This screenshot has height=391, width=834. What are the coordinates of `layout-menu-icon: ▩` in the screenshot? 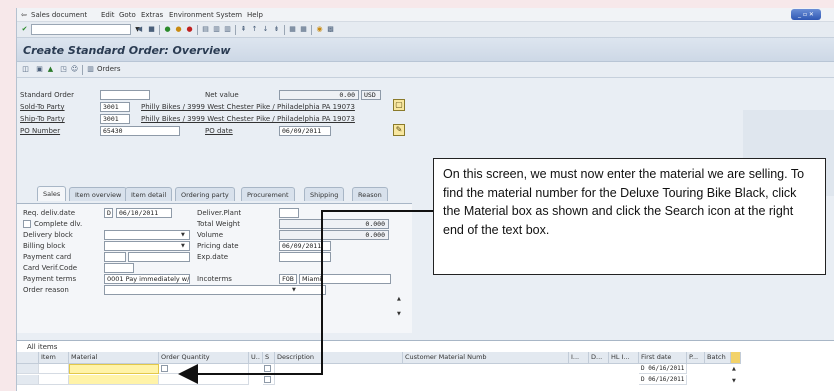 It's located at (330, 29).